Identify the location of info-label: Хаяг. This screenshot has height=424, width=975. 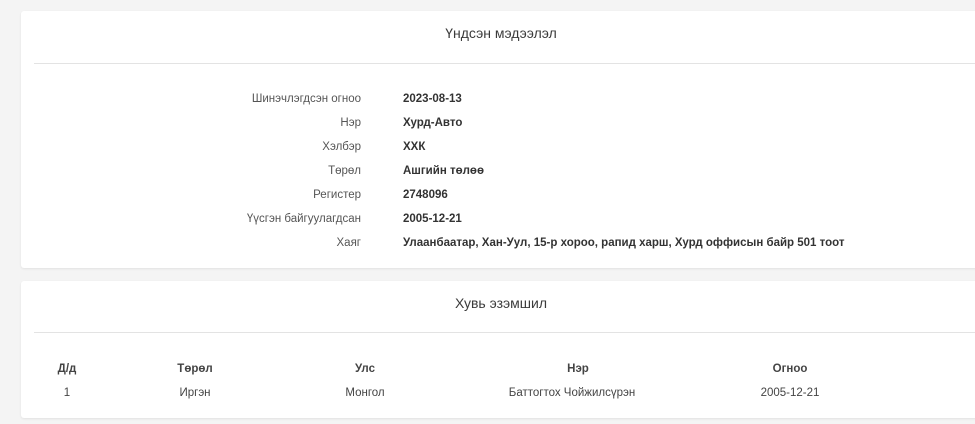
(349, 243).